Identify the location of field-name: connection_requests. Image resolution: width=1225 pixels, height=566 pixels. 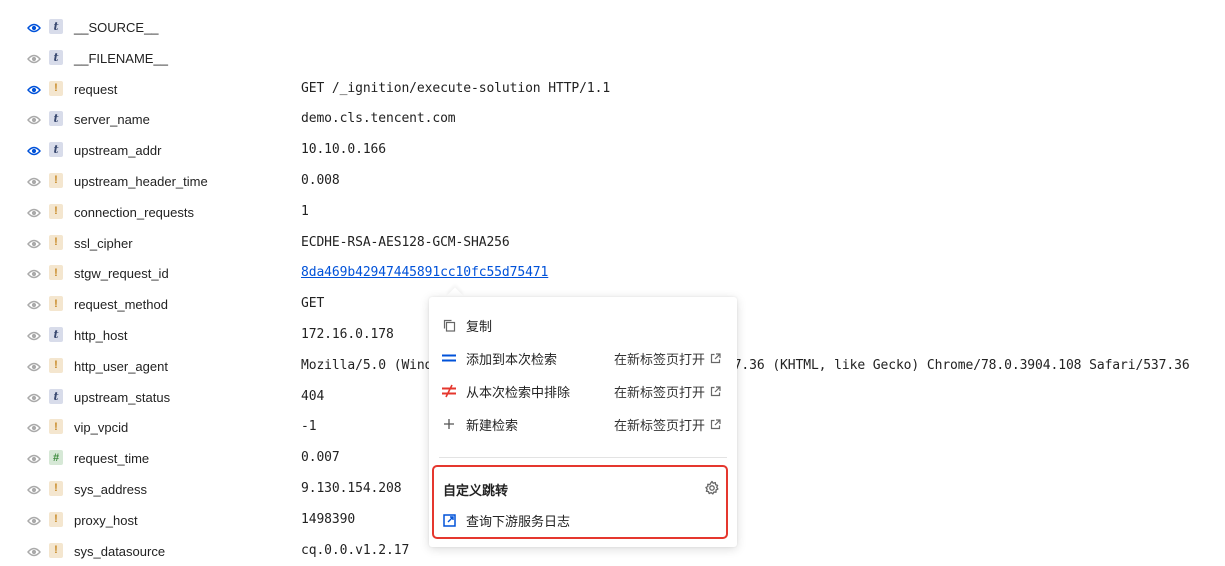
(134, 212).